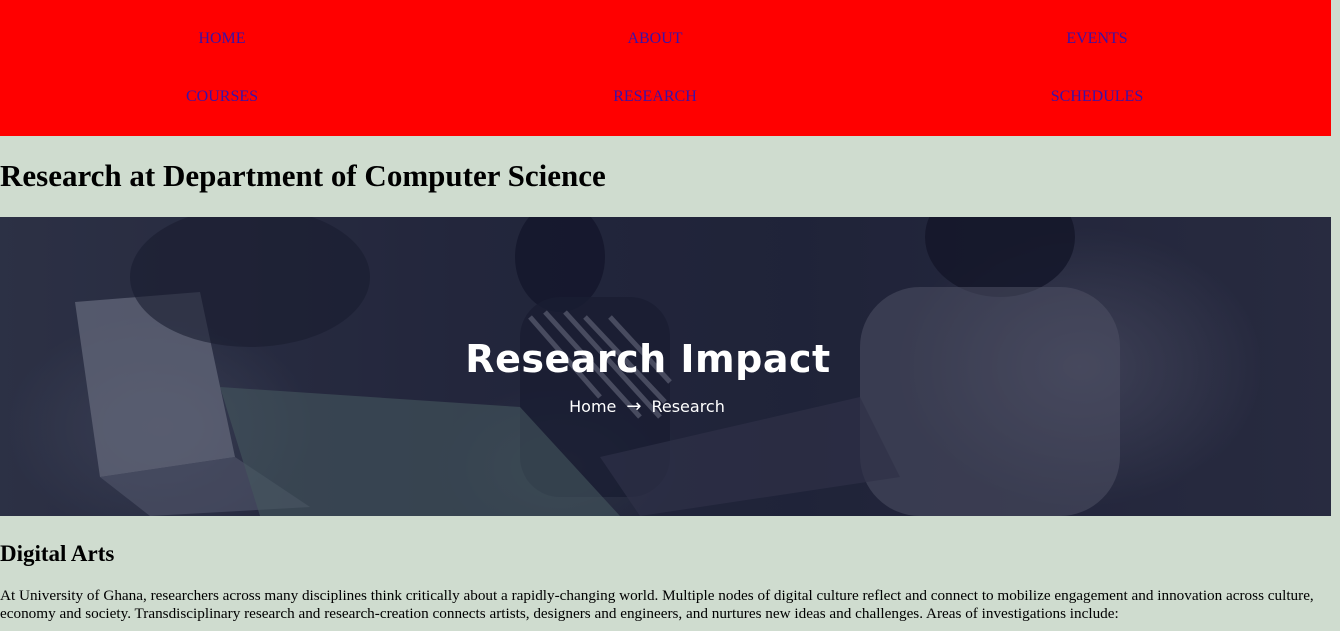  What do you see at coordinates (592, 406) in the screenshot?
I see `breadcrumb-home-link: Home` at bounding box center [592, 406].